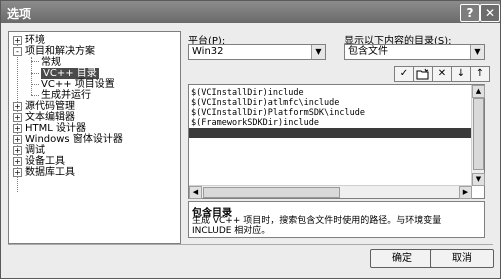  Describe the element at coordinates (442, 74) in the screenshot. I see `delete-icon: ✕` at that location.